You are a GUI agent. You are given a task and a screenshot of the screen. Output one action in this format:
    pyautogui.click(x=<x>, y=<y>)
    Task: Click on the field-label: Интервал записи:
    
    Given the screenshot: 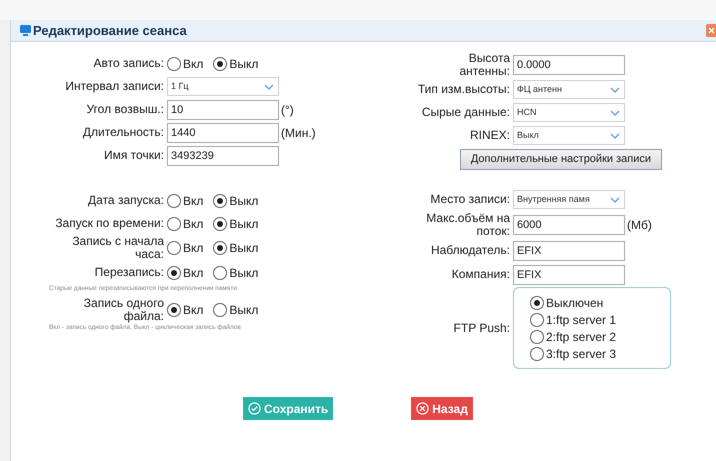 What is the action you would take?
    pyautogui.click(x=114, y=86)
    